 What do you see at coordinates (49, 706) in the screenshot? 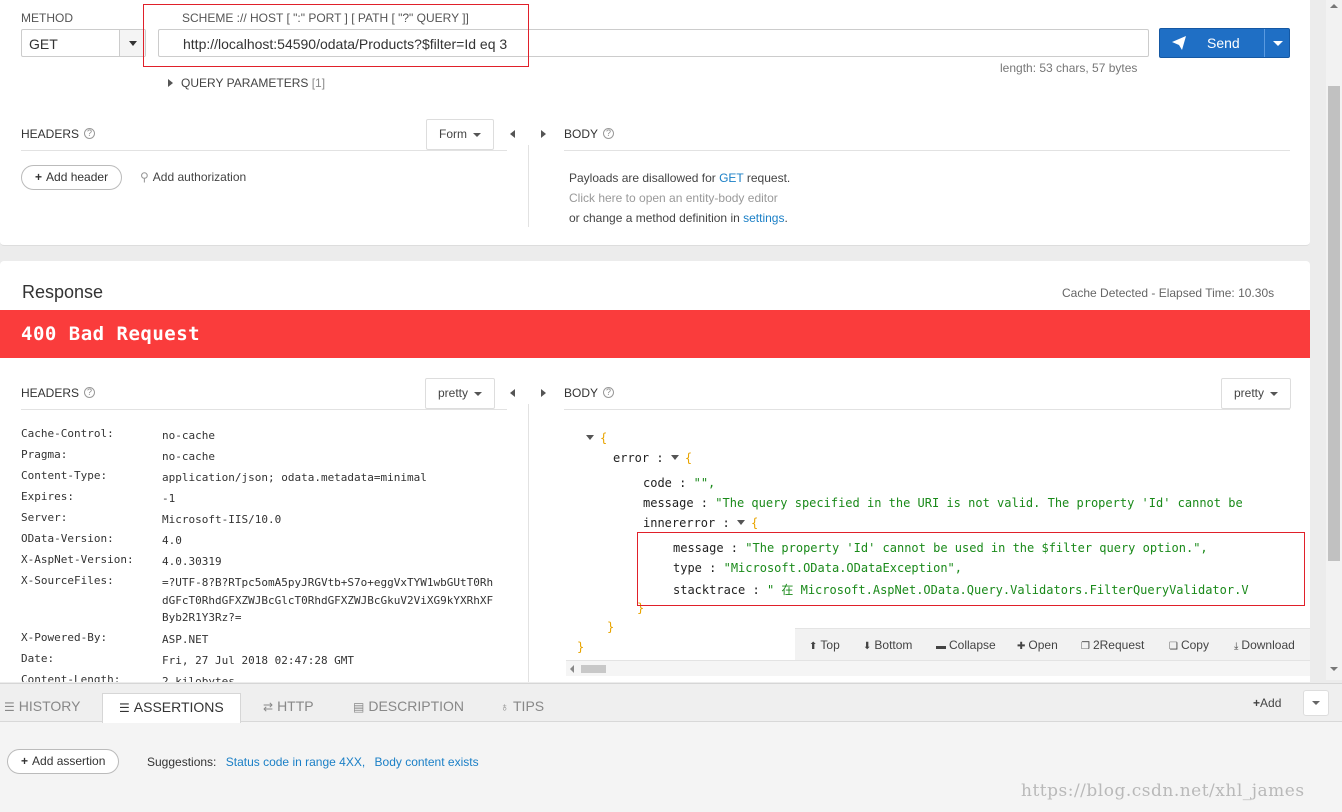
I see `tab-history-label: HISTORY` at bounding box center [49, 706].